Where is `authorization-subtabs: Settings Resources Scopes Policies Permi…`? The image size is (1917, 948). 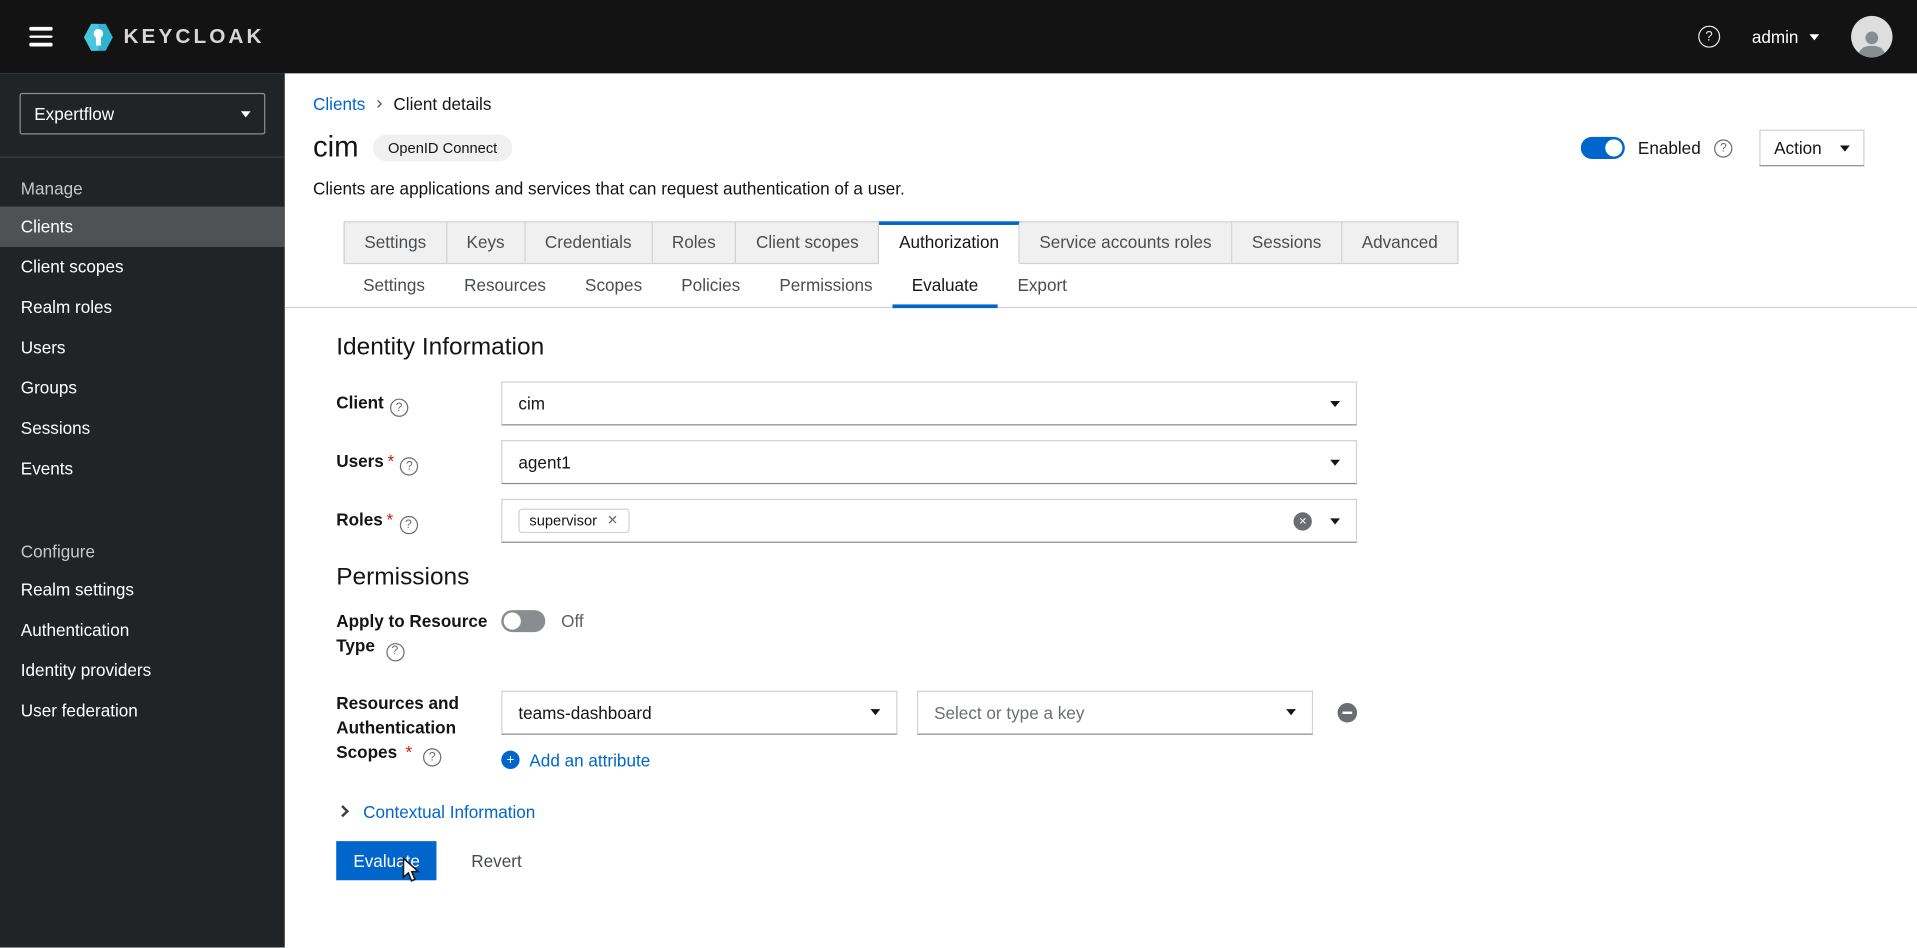
authorization-subtabs: Settings Resources Scopes Policies Permi… is located at coordinates (1100, 286).